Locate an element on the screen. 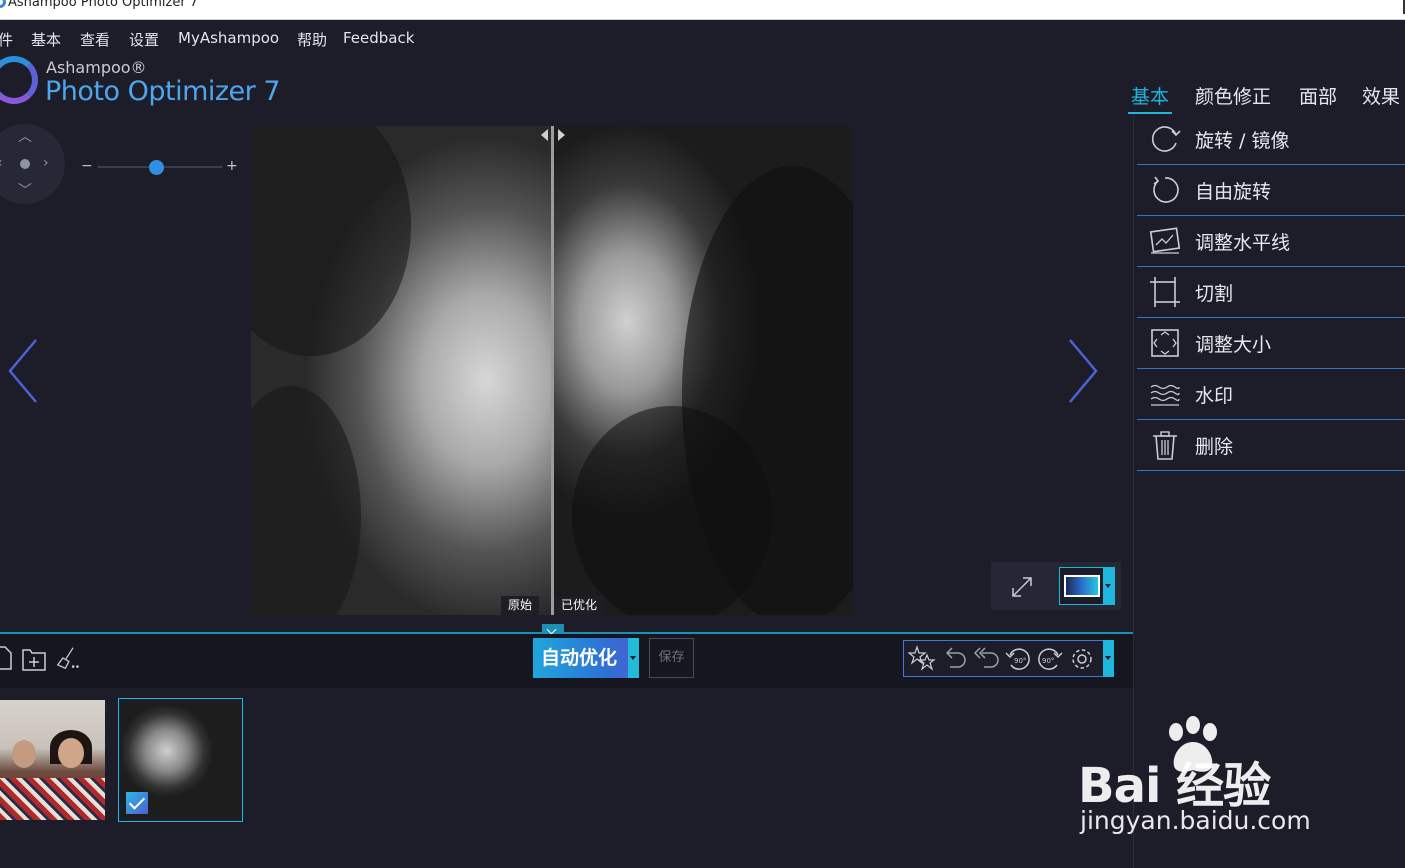 This screenshot has width=1405, height=868. zoom-slider-thumb is located at coordinates (156, 167).